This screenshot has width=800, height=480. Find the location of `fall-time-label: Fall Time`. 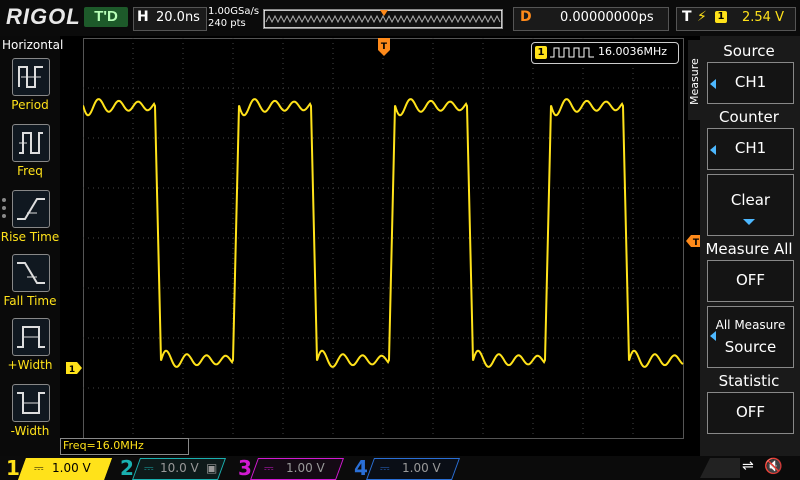

fall-time-label: Fall Time is located at coordinates (30, 301).